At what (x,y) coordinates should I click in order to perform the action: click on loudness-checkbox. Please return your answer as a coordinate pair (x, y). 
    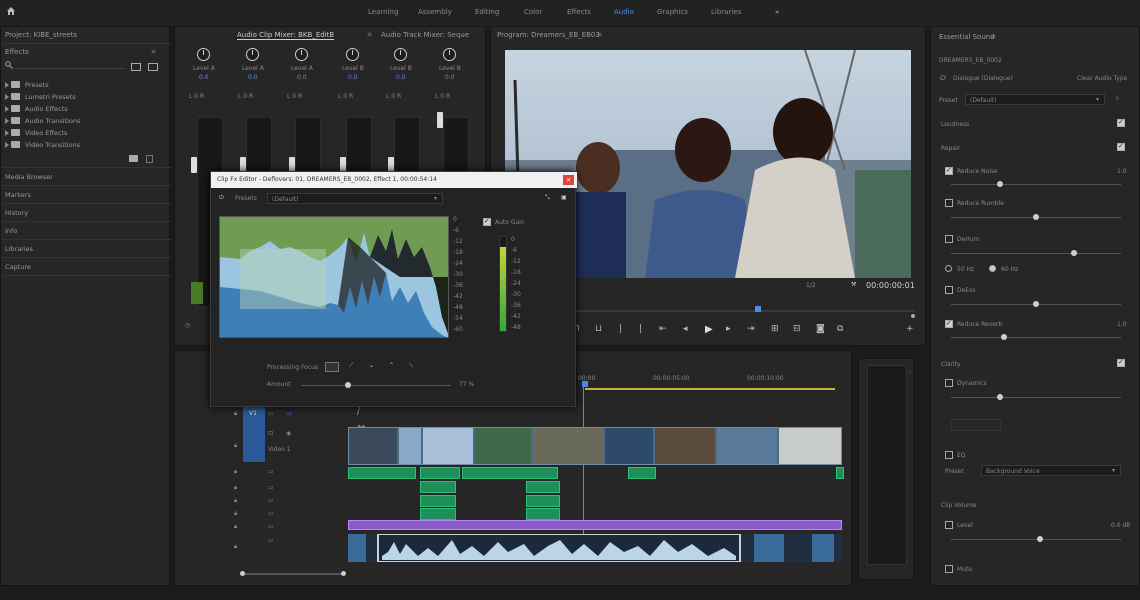
    Looking at the image, I should click on (1121, 122).